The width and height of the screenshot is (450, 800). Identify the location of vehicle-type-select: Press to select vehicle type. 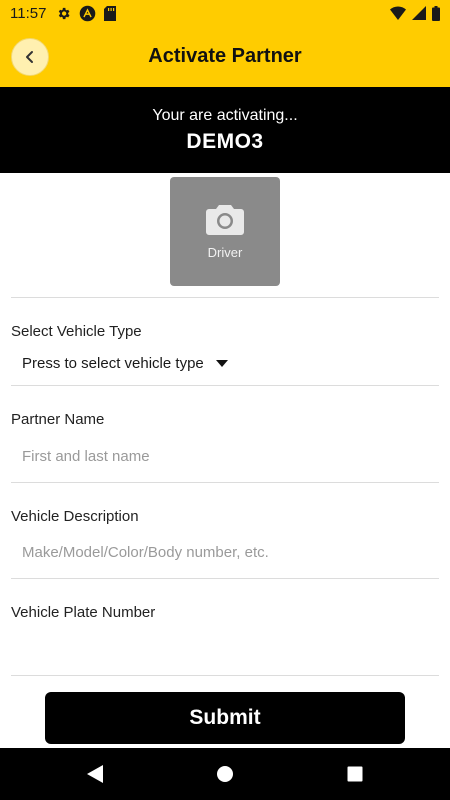
(125, 363).